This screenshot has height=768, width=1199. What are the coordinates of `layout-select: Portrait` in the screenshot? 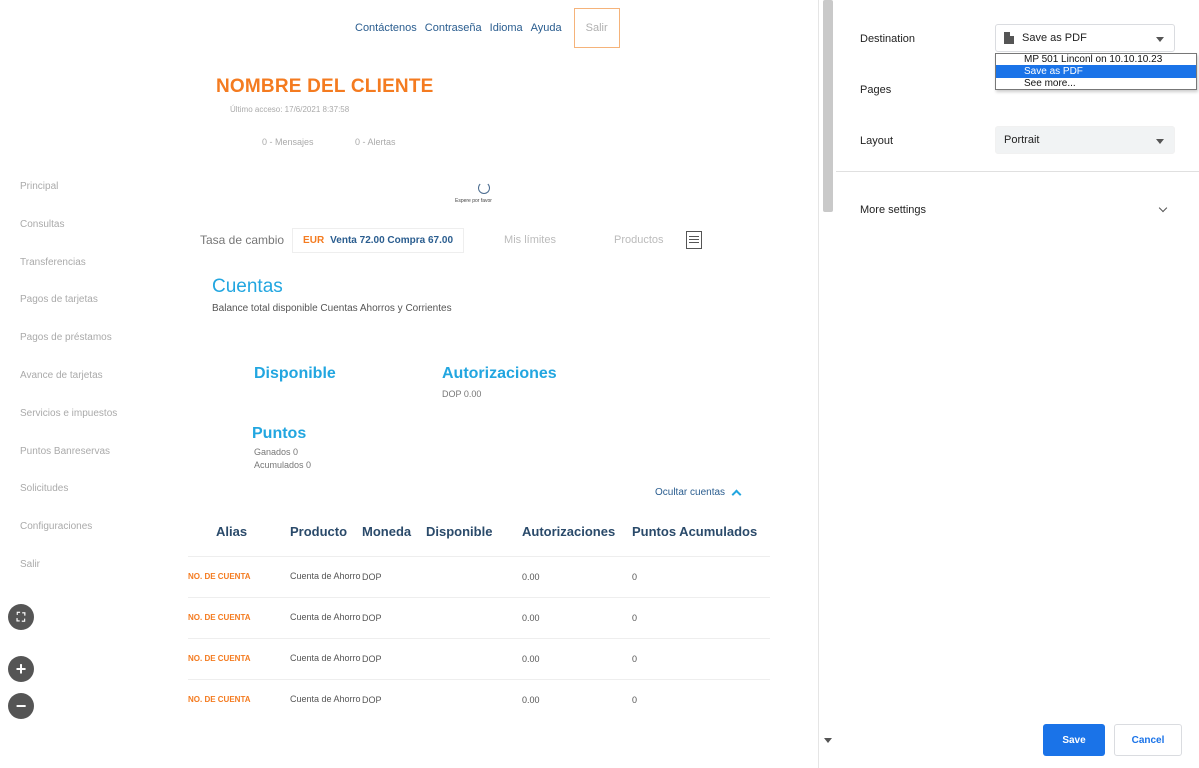 It's located at (1085, 140).